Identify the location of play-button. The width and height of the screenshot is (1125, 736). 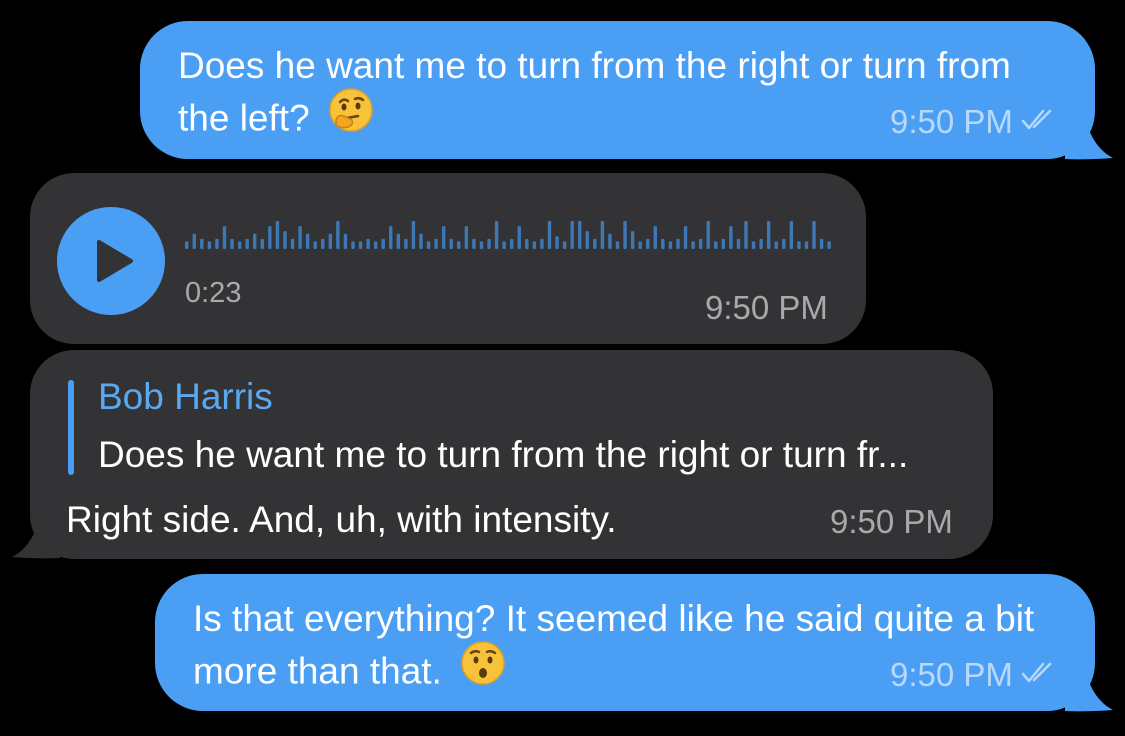
(111, 261).